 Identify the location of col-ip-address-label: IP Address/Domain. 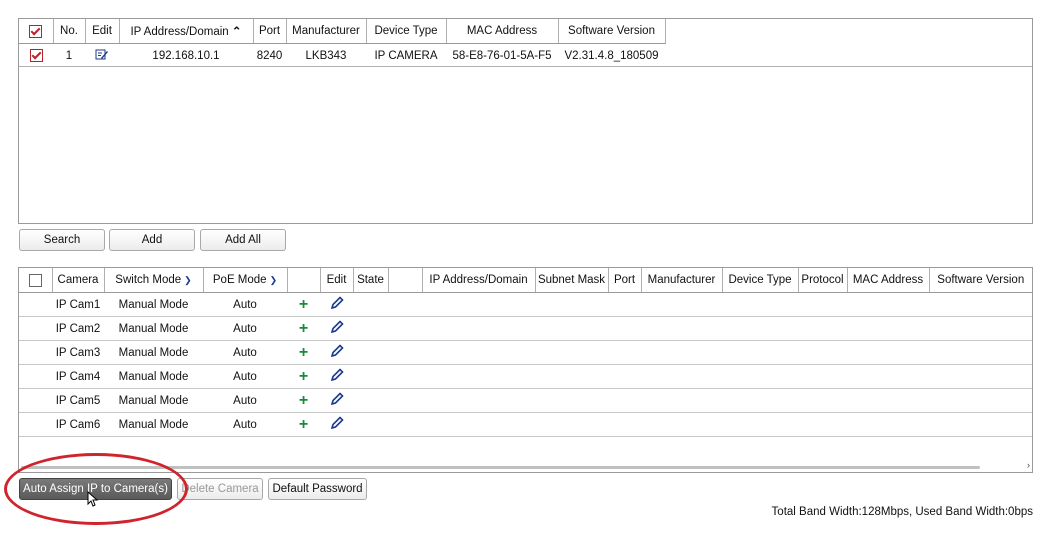
(179, 32).